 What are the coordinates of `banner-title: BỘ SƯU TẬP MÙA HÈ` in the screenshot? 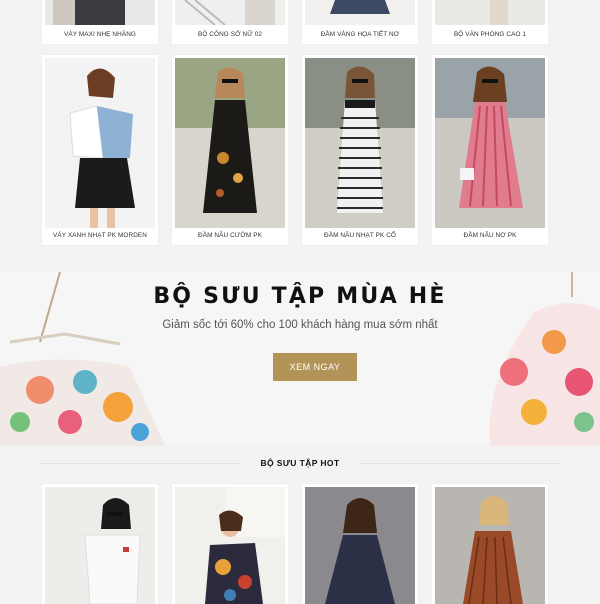 It's located at (300, 296).